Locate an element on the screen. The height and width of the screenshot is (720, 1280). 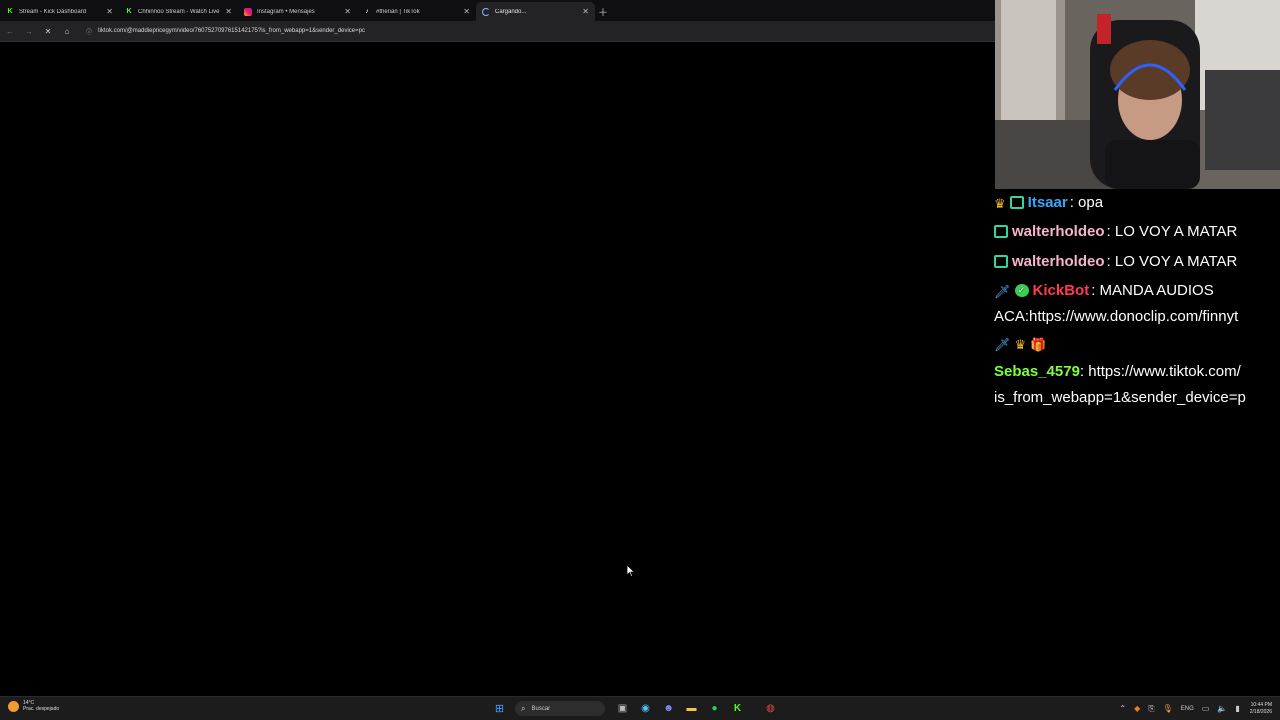
tab-label: #therian | TikTok is located at coordinates (398, 11).